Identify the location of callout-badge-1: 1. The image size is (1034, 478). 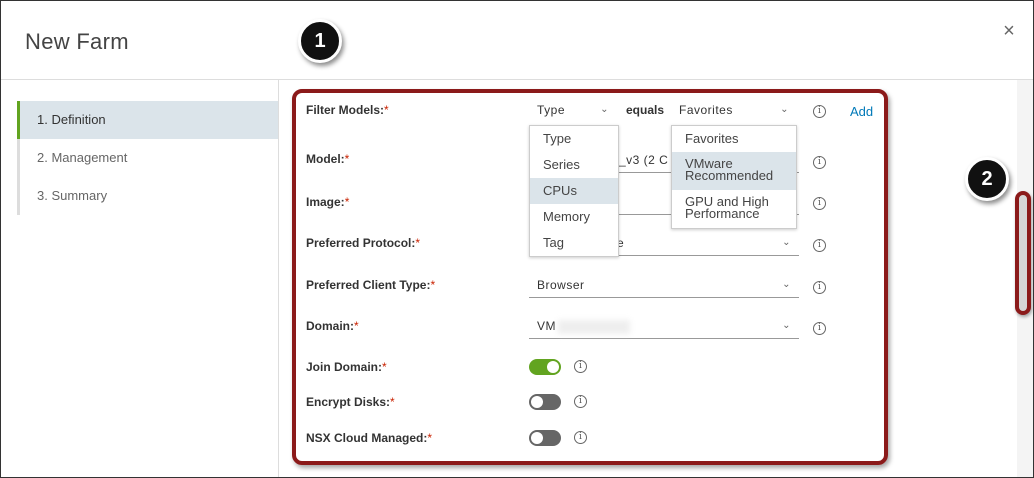
(320, 41).